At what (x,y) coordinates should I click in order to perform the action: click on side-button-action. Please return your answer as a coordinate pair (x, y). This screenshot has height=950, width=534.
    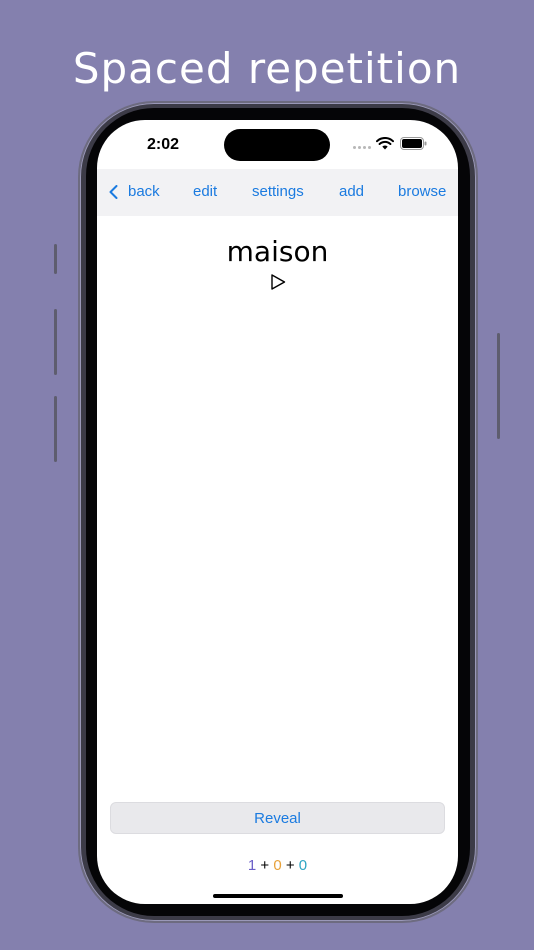
    Looking at the image, I should click on (55, 259).